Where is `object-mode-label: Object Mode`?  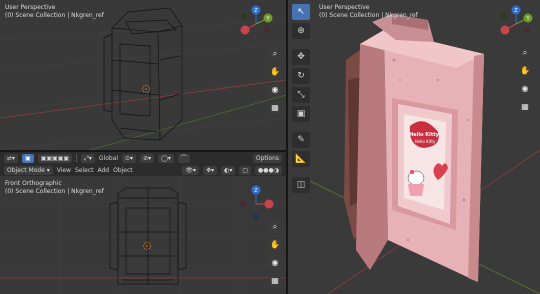 object-mode-label: Object Mode is located at coordinates (26, 170).